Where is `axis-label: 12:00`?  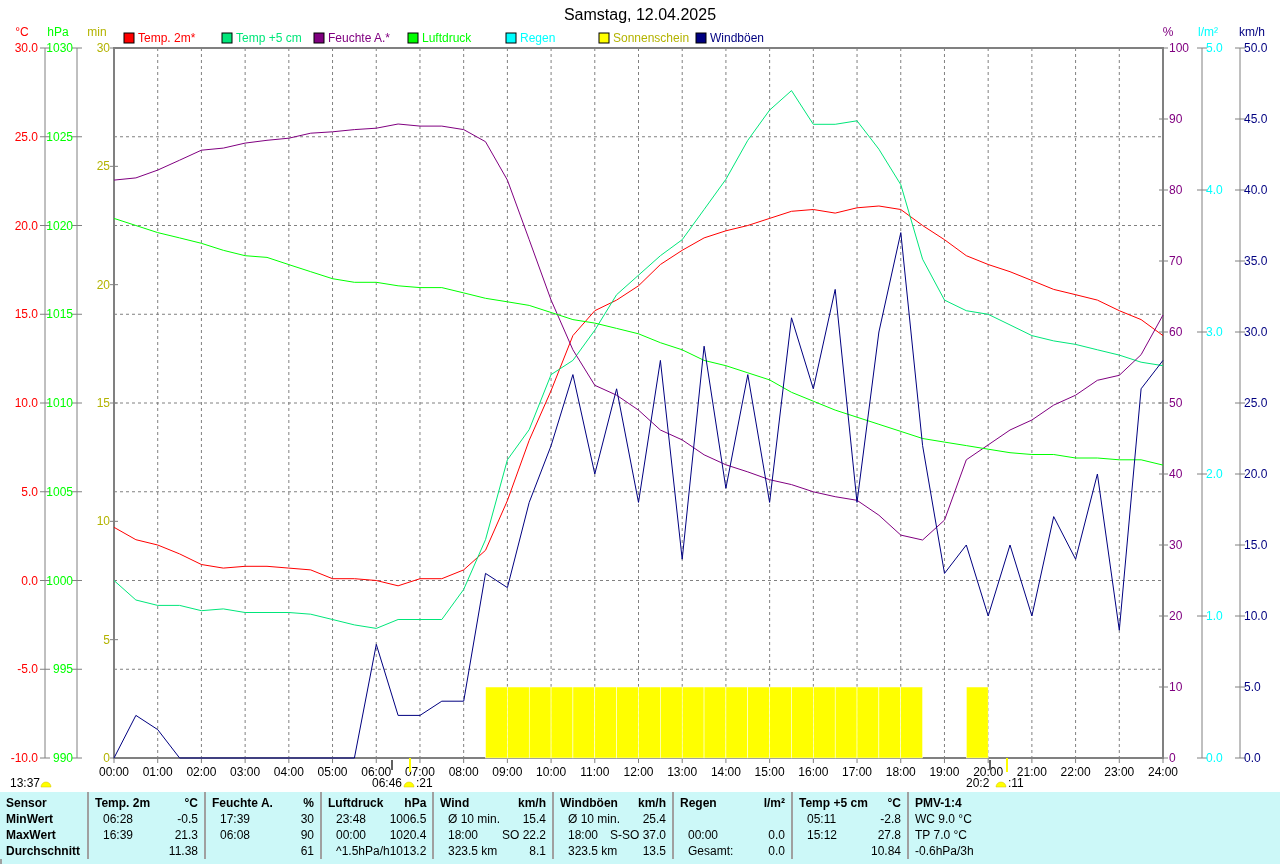
axis-label: 12:00 is located at coordinates (638, 772).